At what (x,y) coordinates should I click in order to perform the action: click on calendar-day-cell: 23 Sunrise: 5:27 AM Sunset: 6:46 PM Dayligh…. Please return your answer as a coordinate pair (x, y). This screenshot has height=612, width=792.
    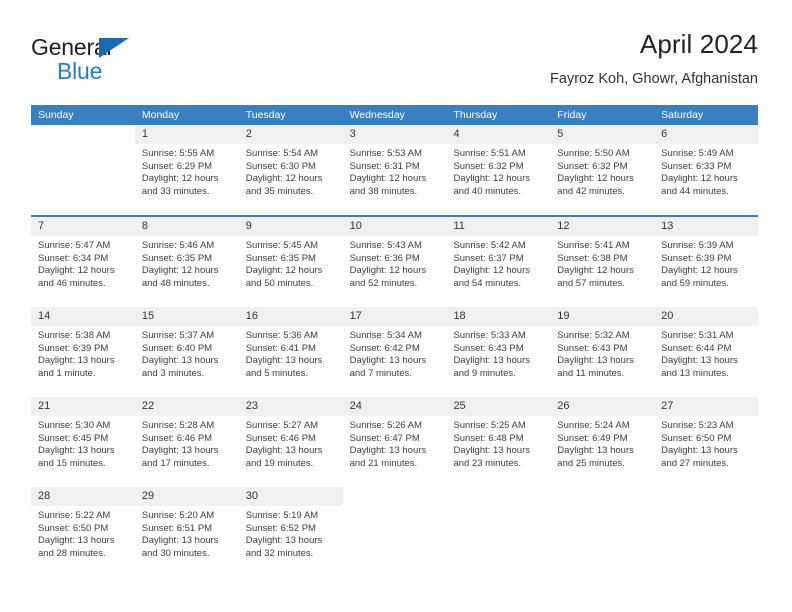
    Looking at the image, I should click on (290, 442).